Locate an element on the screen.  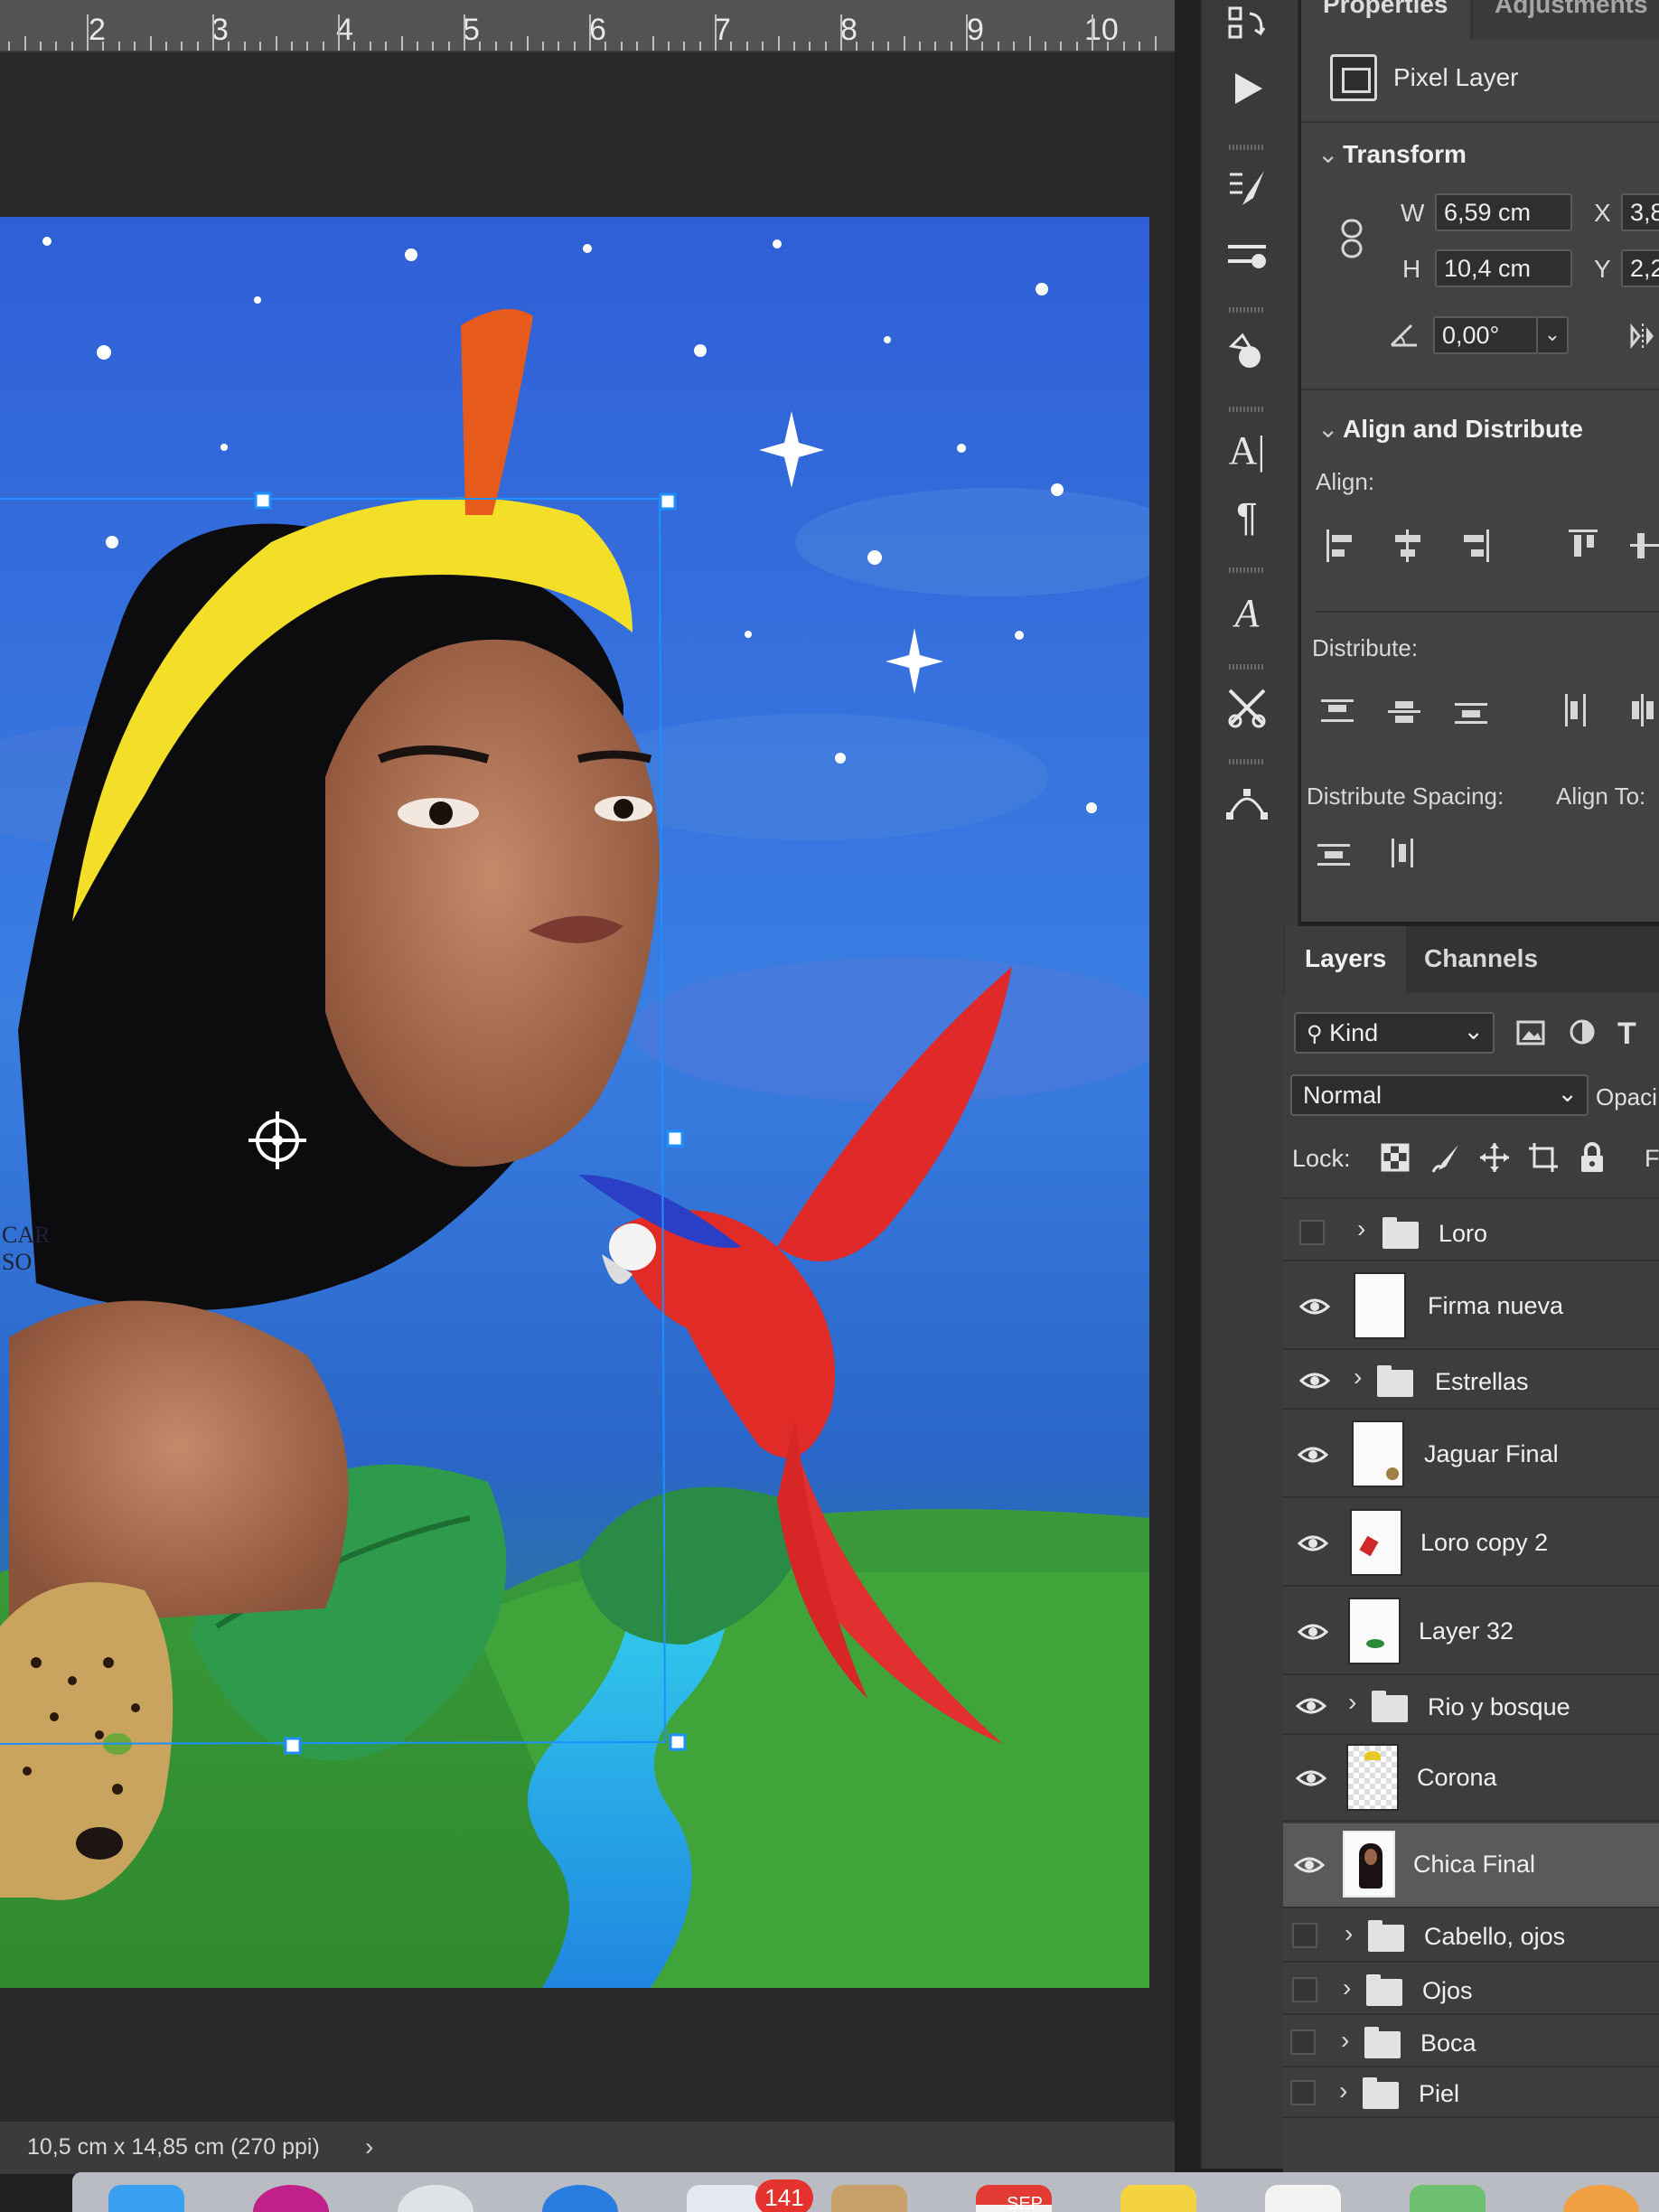
filter-pixel-layers-icon is located at coordinates (1530, 1032).